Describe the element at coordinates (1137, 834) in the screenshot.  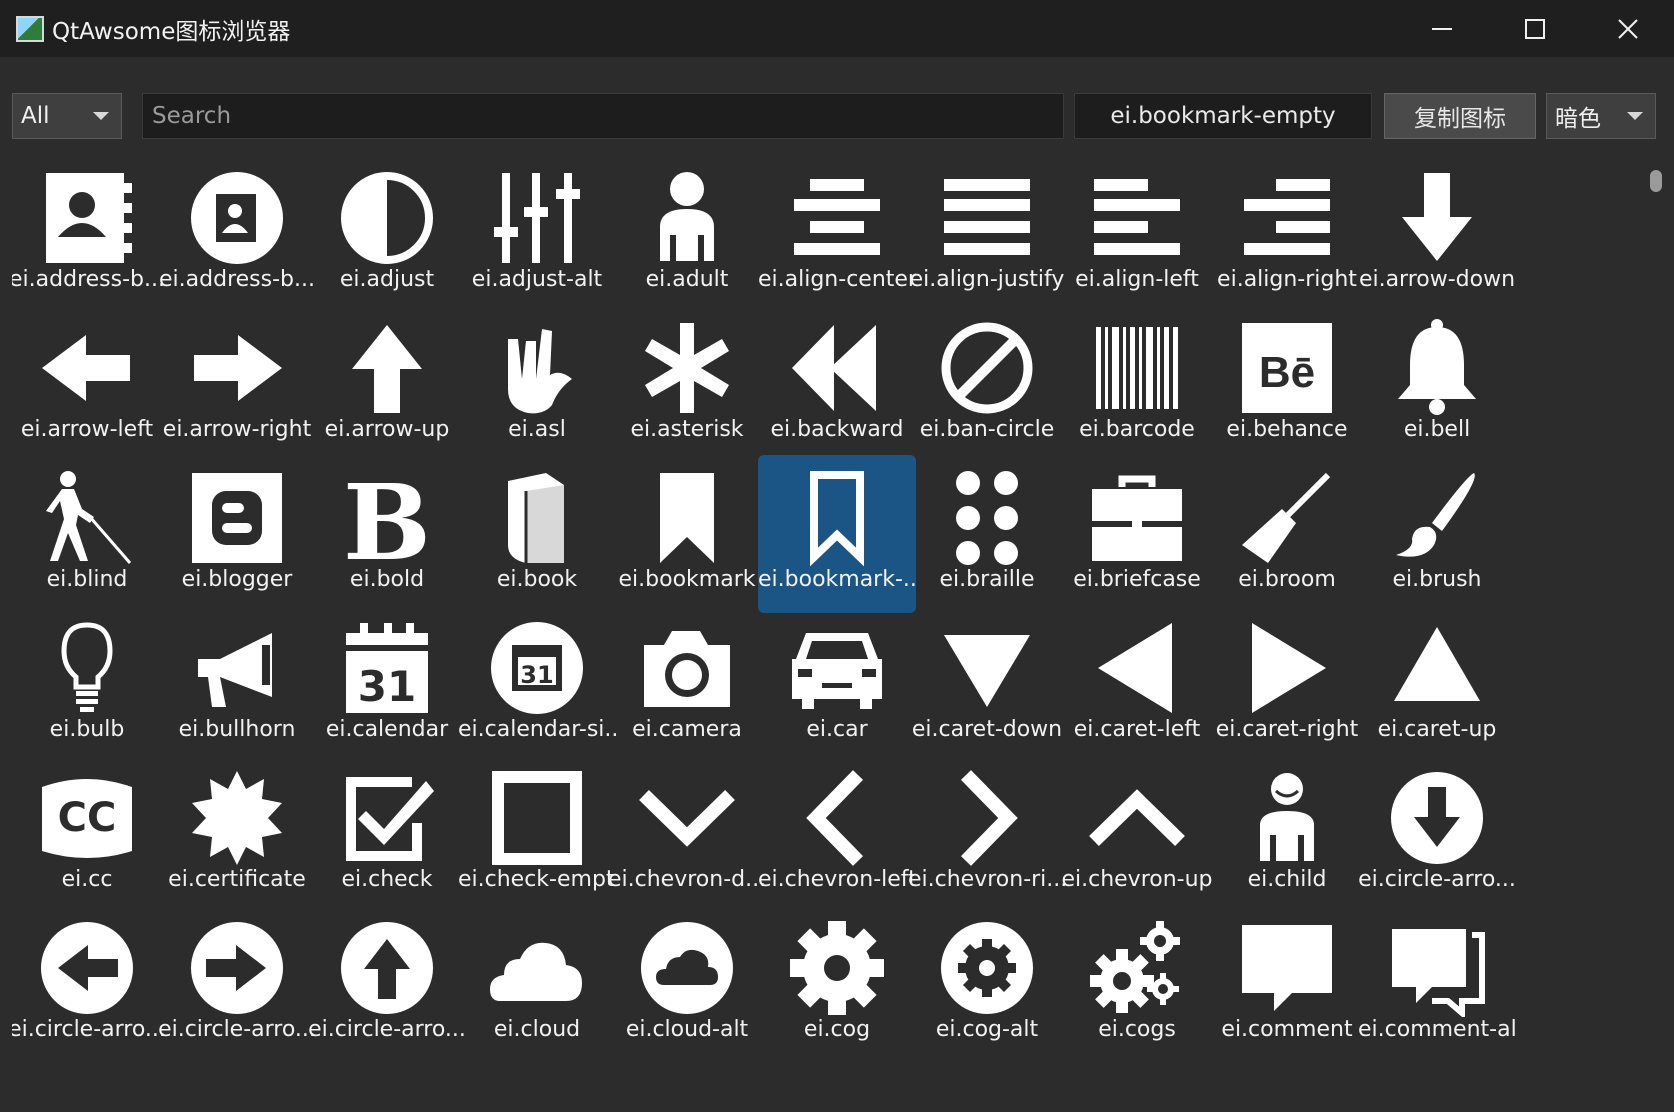
I see `icon-cell: ei.chevron-up` at that location.